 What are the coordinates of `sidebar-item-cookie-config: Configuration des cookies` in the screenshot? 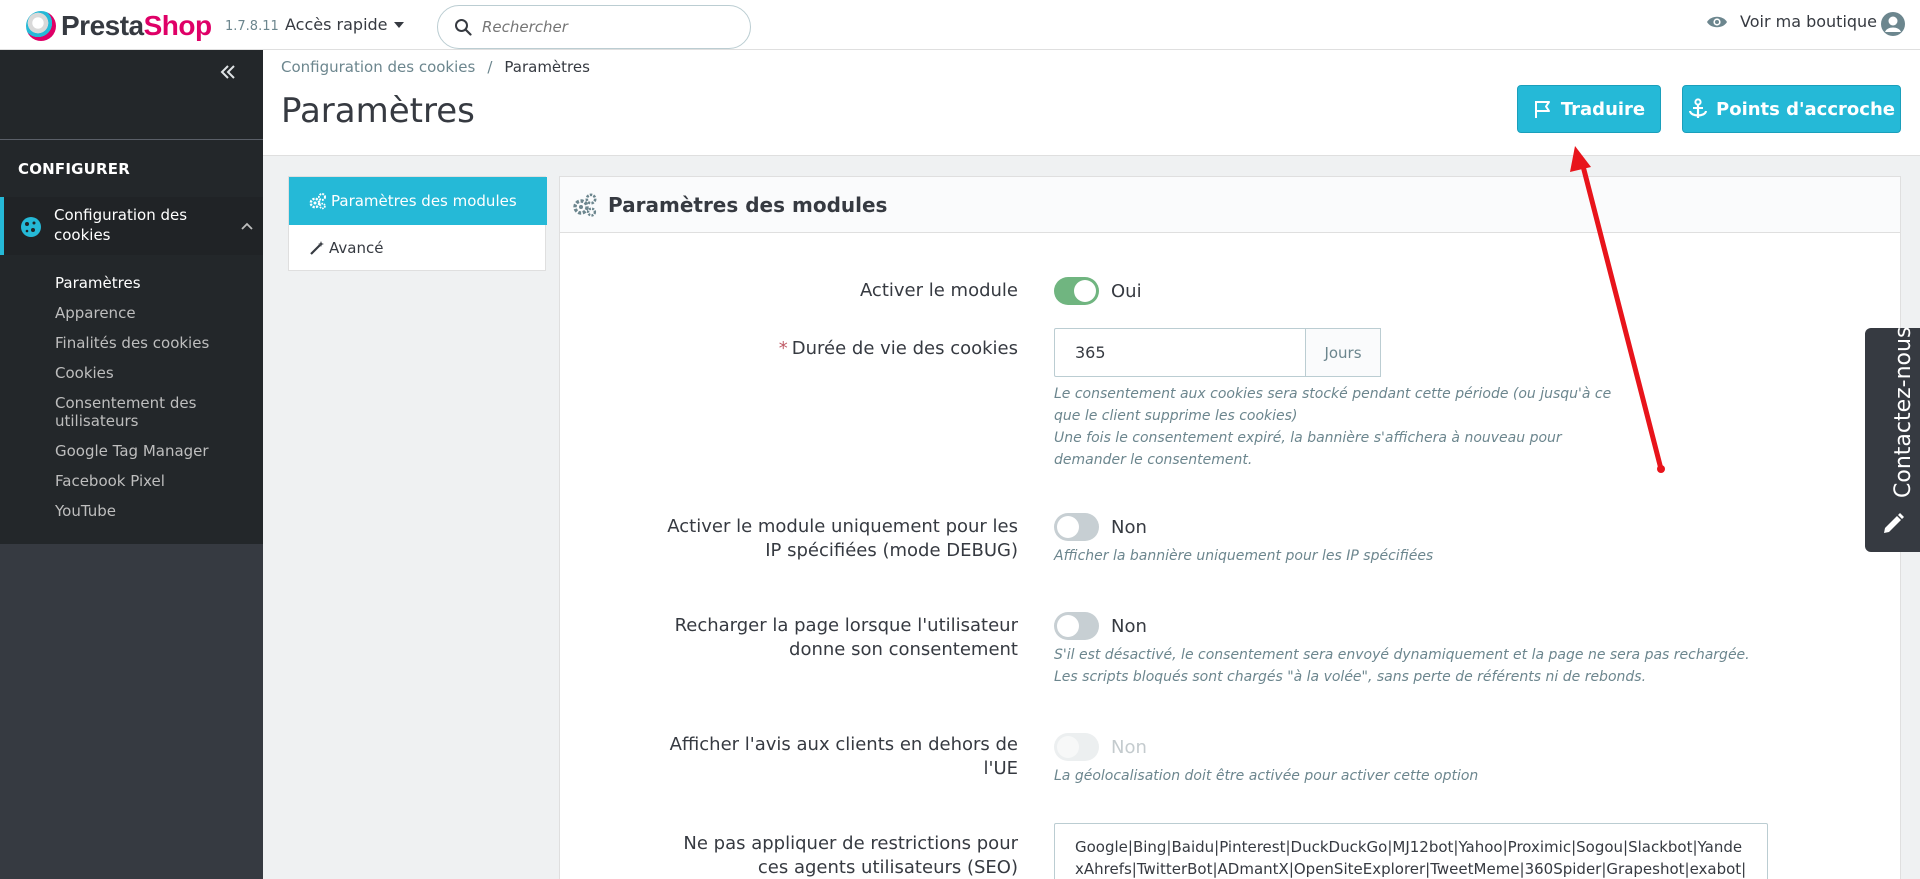 It's located at (131, 226).